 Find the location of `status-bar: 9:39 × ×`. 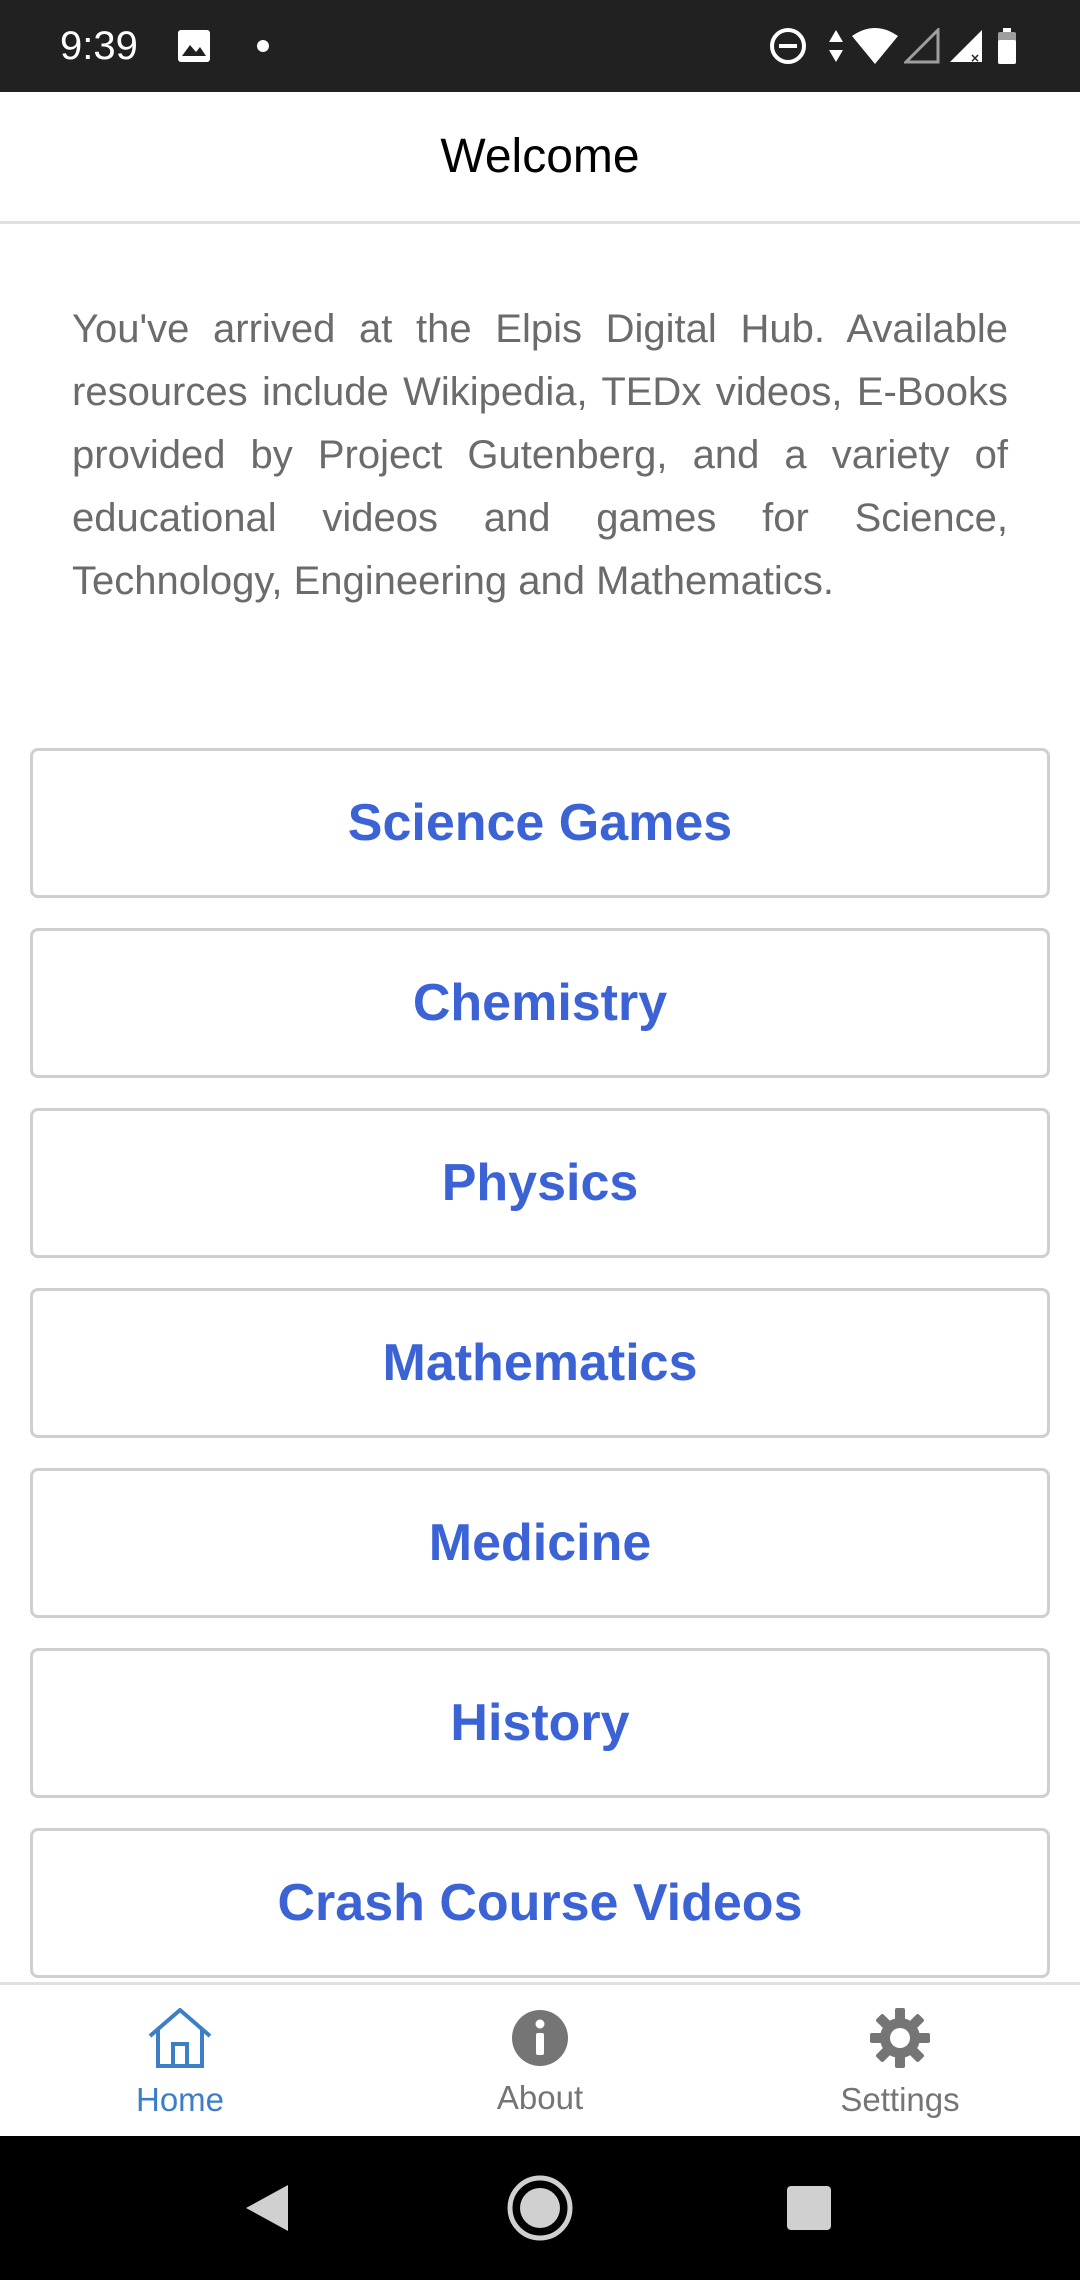

status-bar: 9:39 × × is located at coordinates (540, 46).